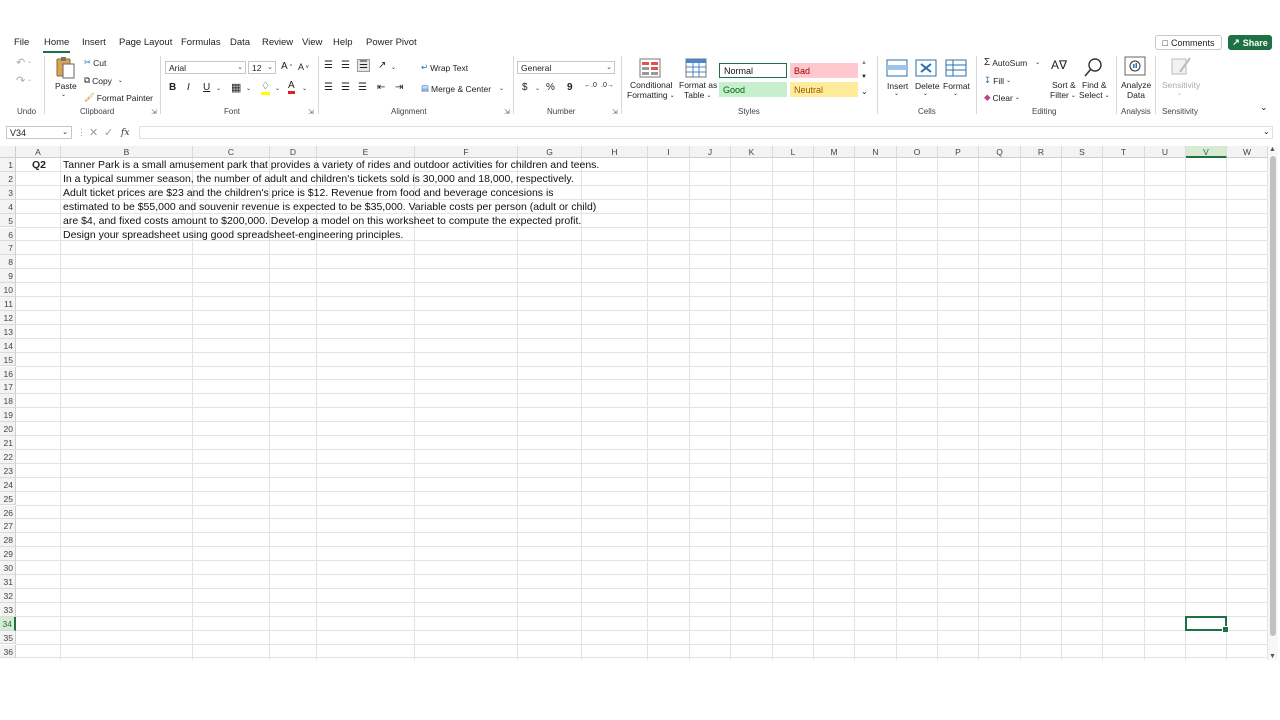  I want to click on tab-data: Data, so click(240, 42).